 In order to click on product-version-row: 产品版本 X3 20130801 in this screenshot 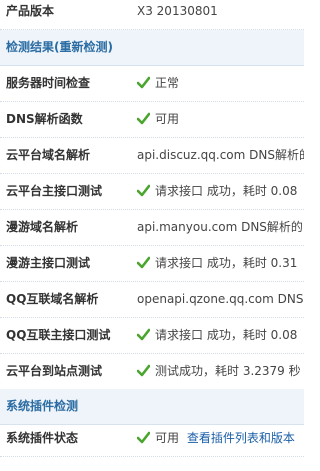, I will do `click(152, 15)`.